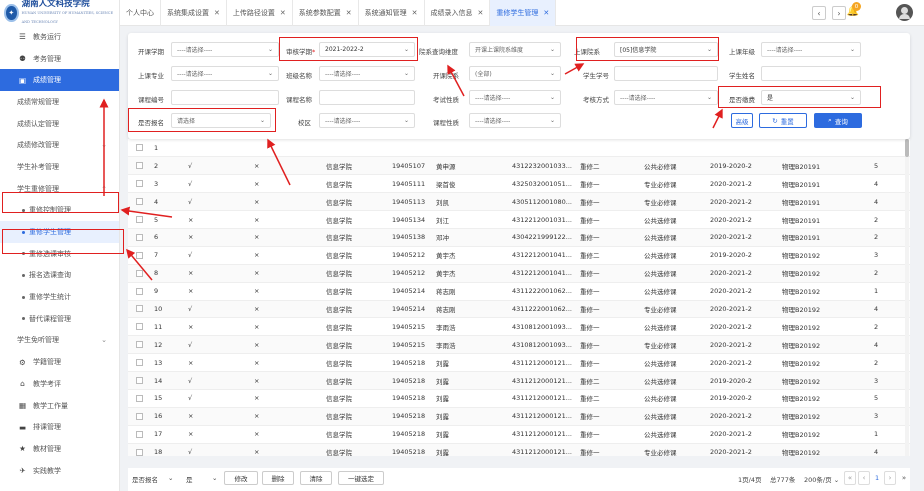  What do you see at coordinates (367, 97) in the screenshot?
I see `input-kecheng-mingcheng` at bounding box center [367, 97].